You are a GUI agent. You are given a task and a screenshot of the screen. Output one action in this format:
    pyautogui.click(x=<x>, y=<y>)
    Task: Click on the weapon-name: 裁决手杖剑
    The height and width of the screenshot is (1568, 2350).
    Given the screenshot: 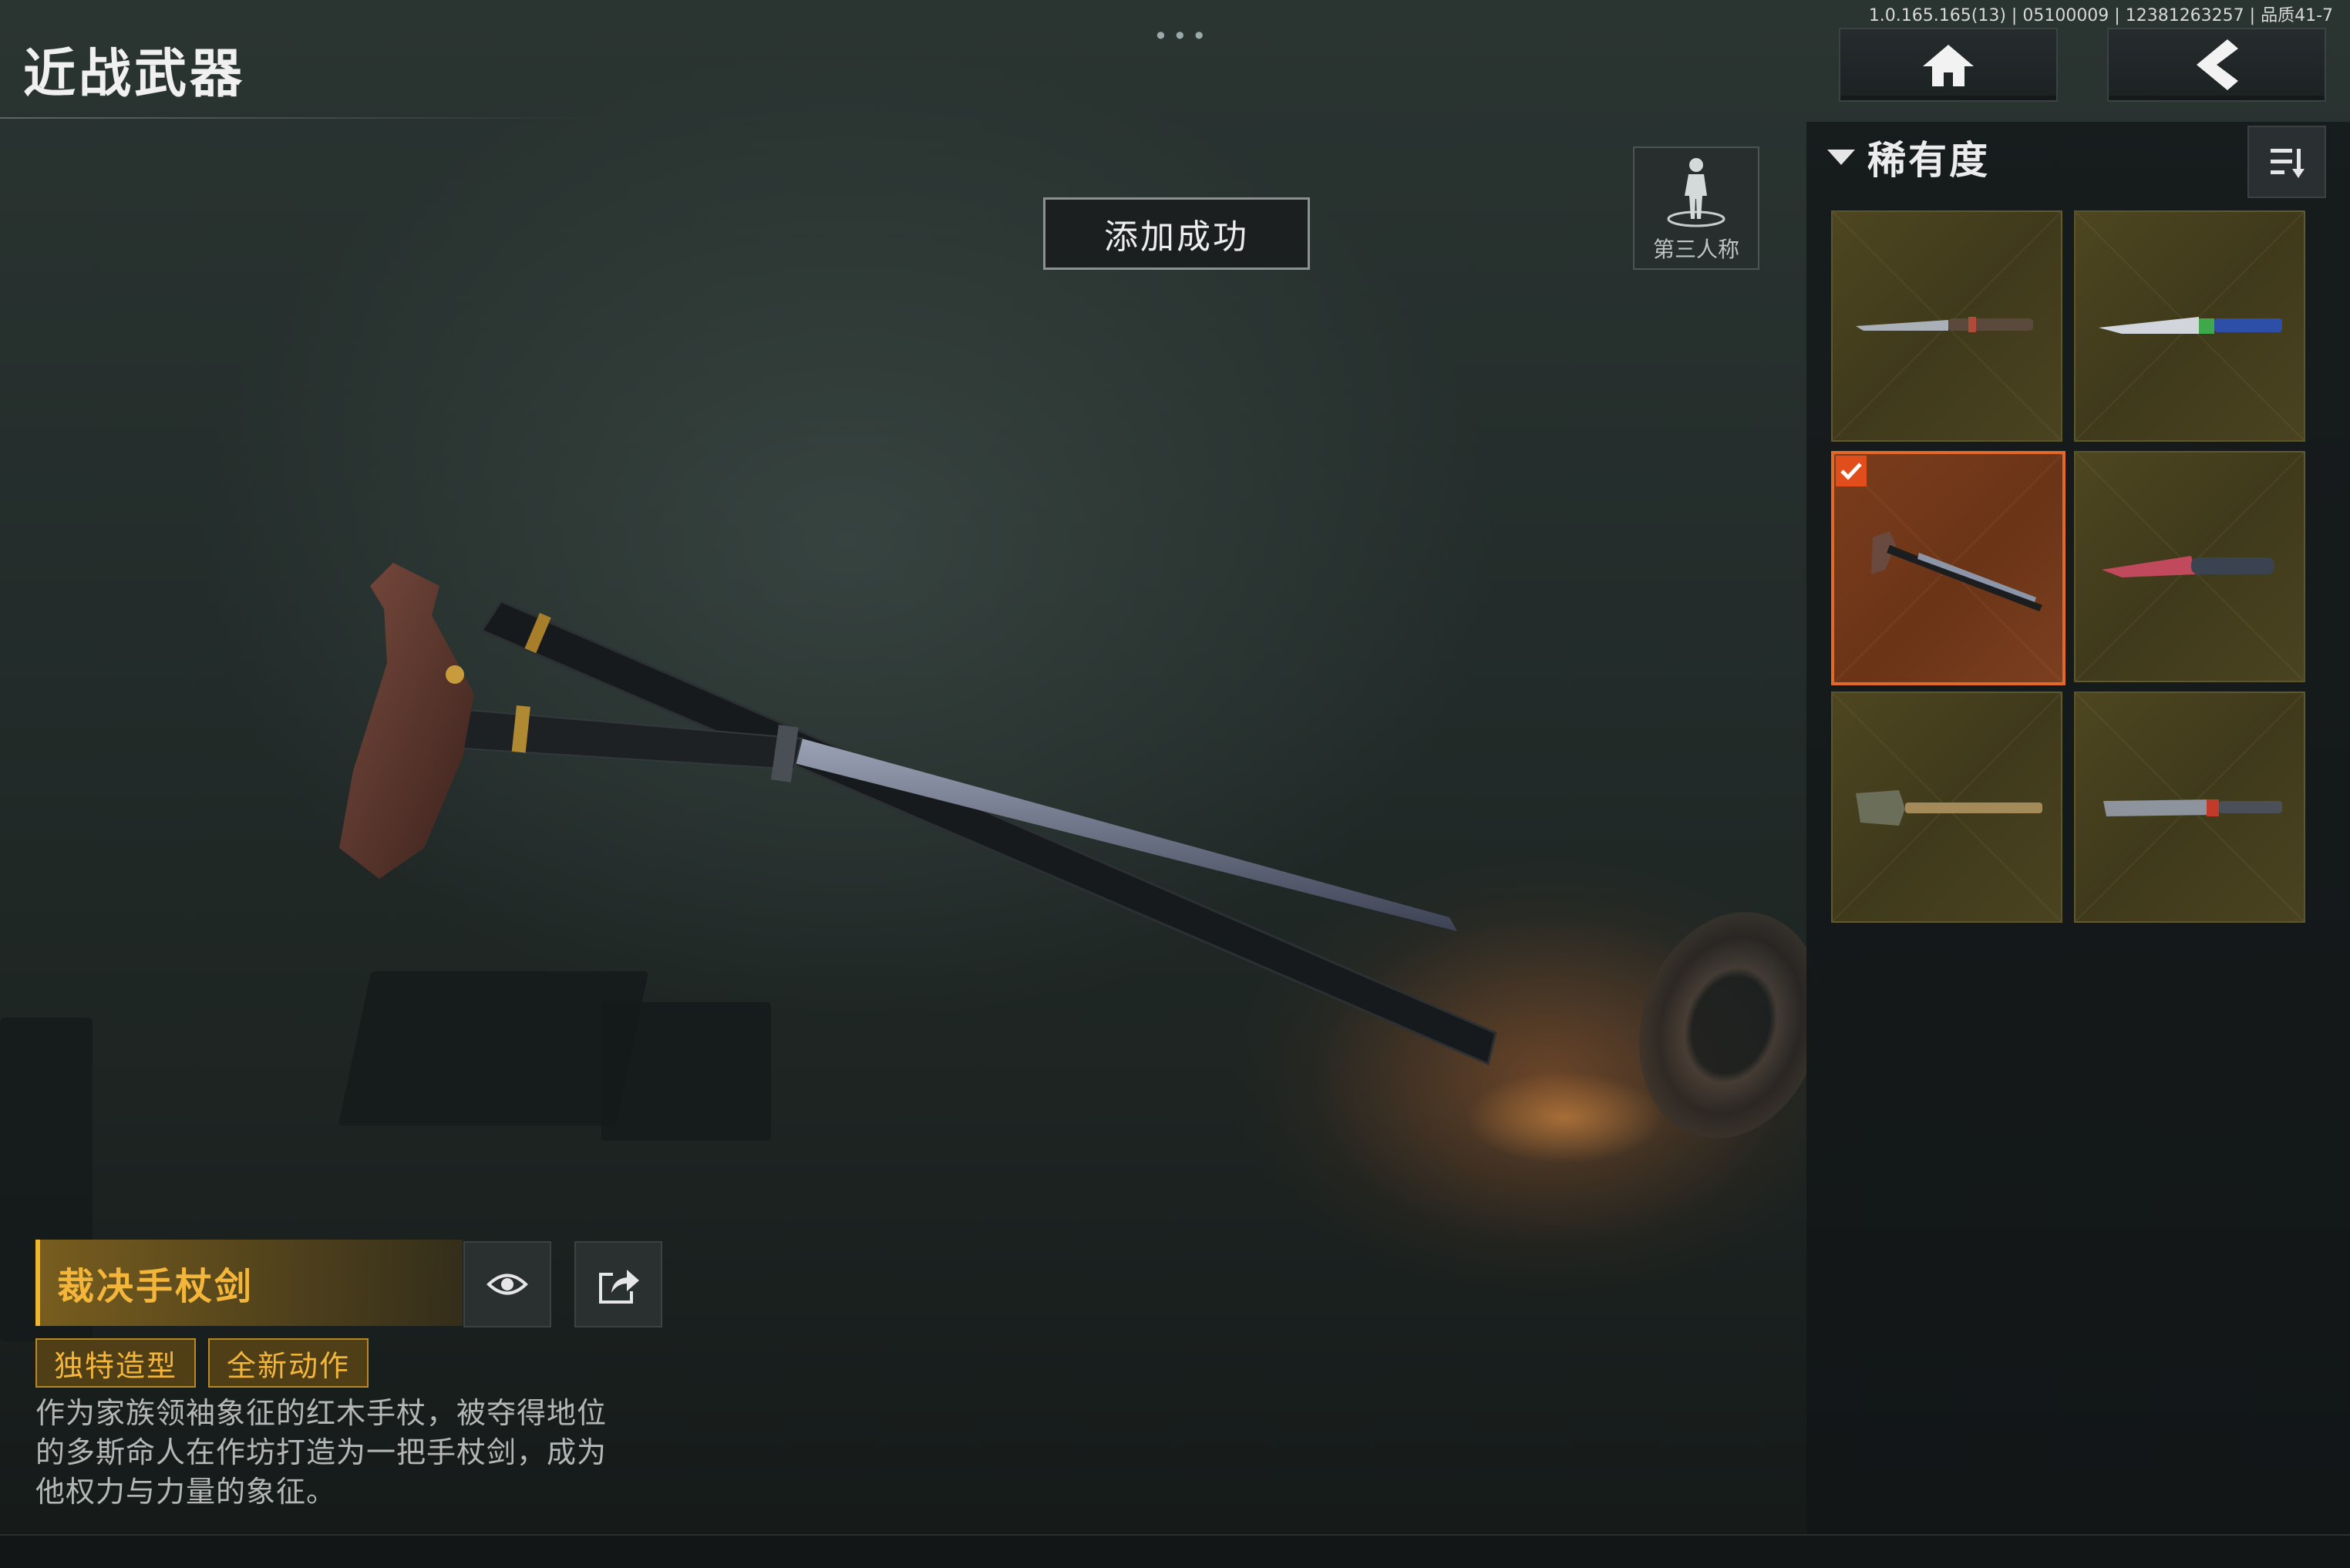 What is the action you would take?
    pyautogui.click(x=155, y=1286)
    